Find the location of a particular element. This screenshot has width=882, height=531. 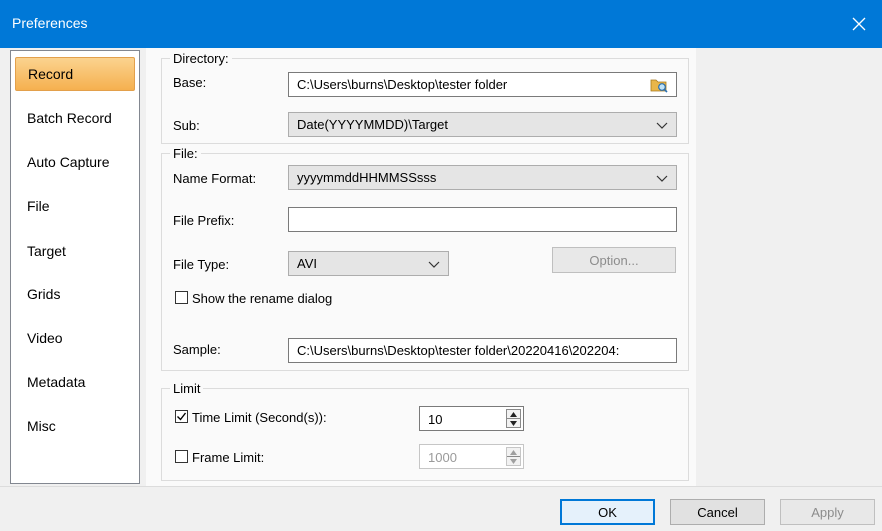

sidebar-item-label: Metadata is located at coordinates (56, 382).